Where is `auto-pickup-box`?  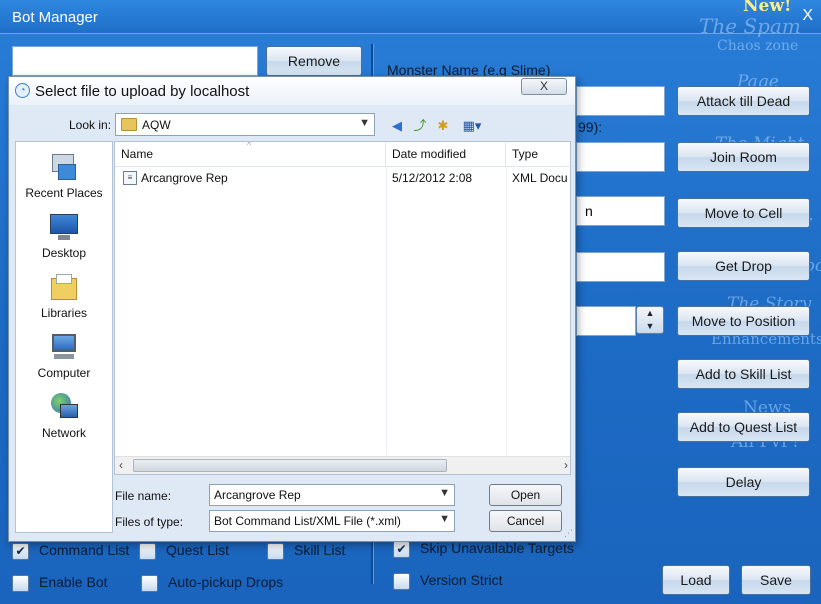
auto-pickup-box is located at coordinates (149, 583).